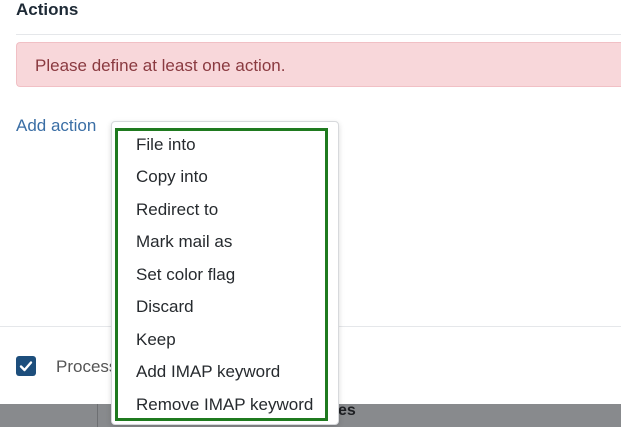 The width and height of the screenshot is (621, 427). I want to click on process-label: Process, so click(87, 366).